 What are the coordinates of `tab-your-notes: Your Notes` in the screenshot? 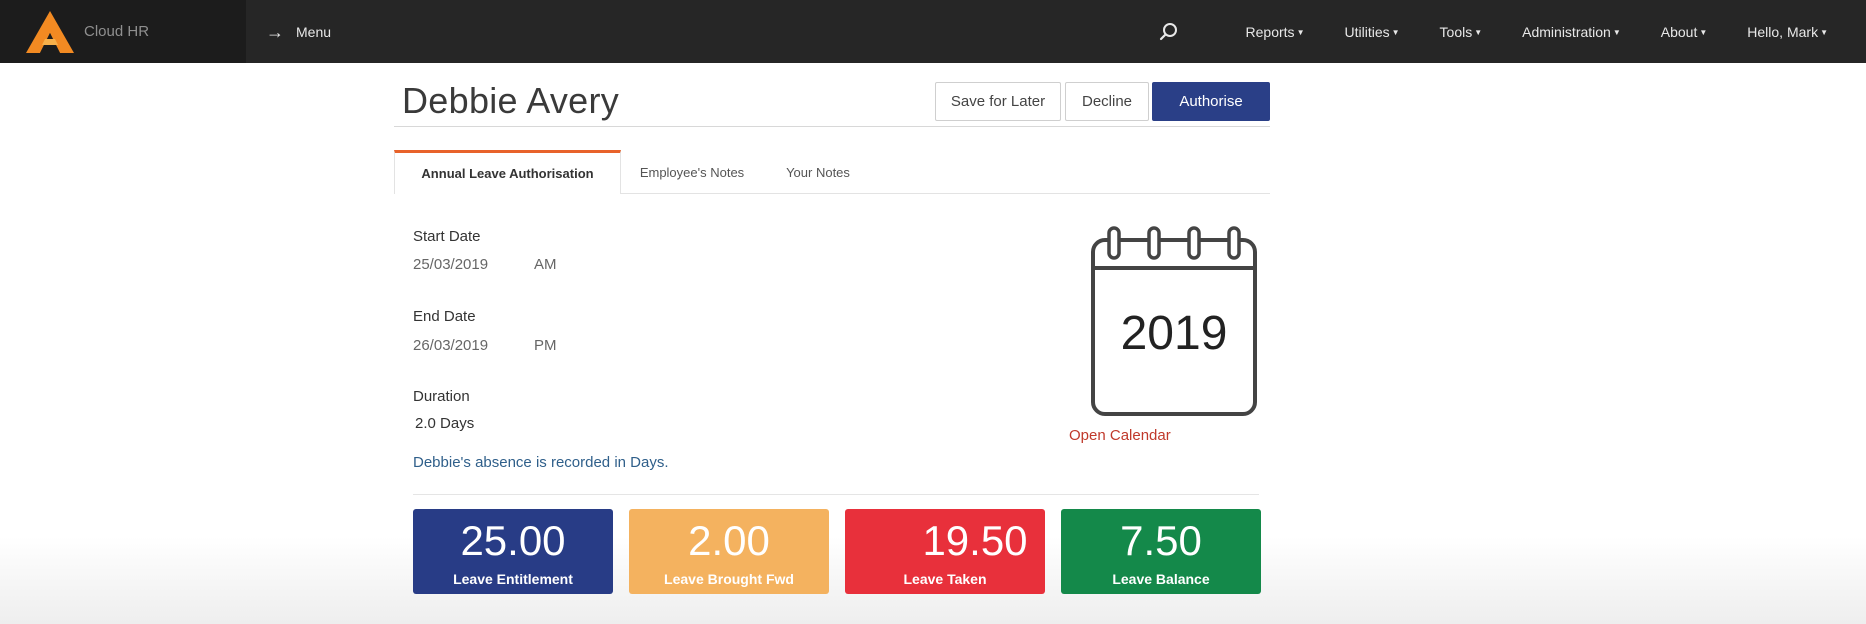 It's located at (818, 172).